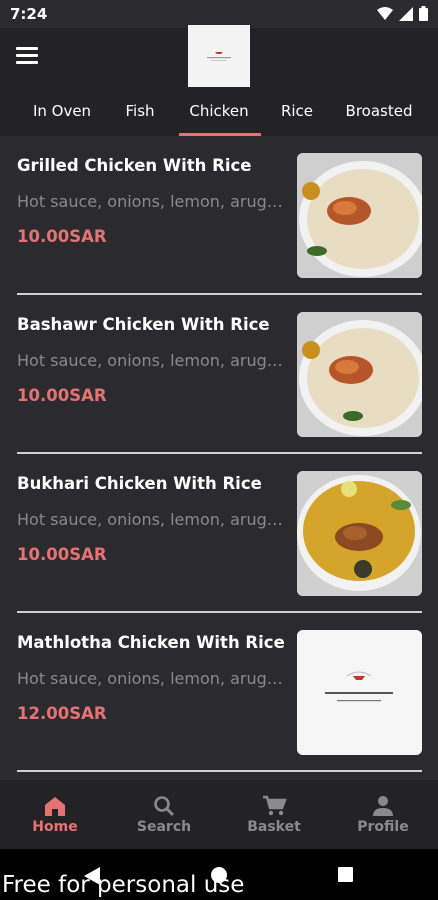  What do you see at coordinates (297, 111) in the screenshot?
I see `tab-rice: Rice` at bounding box center [297, 111].